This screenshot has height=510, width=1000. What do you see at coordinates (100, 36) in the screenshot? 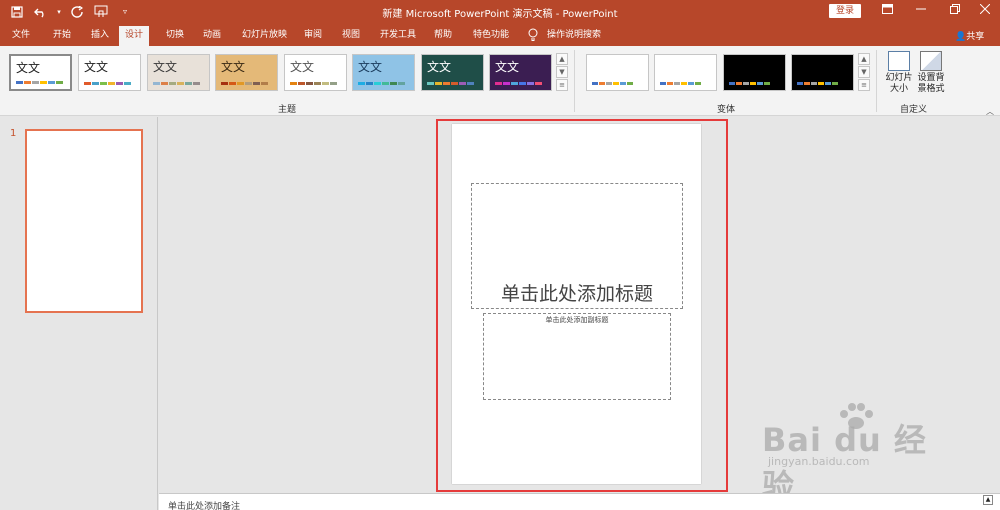
I see `tab-insert: 插入` at bounding box center [100, 36].